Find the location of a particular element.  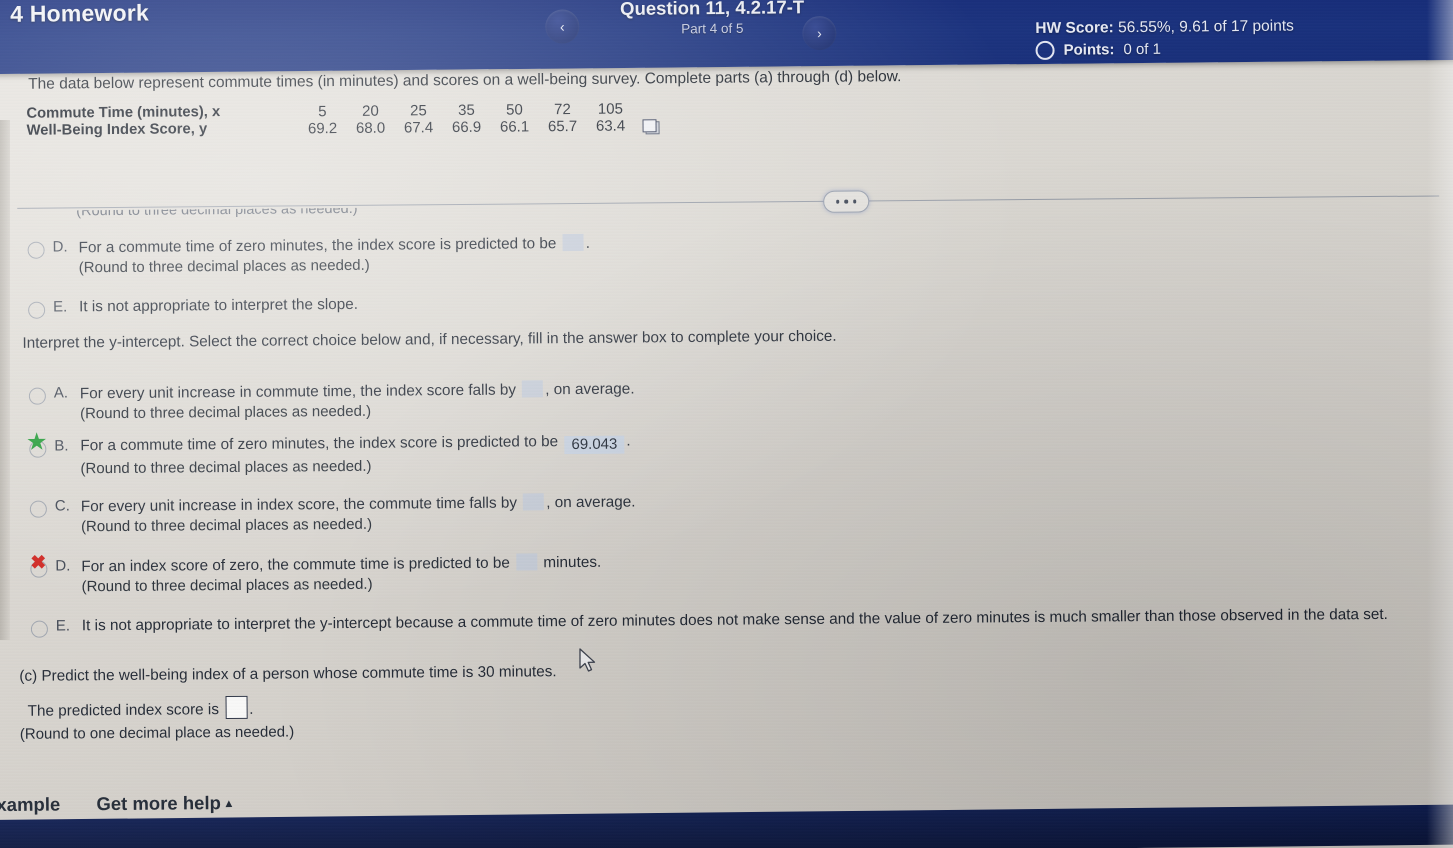

table-cell: 20 is located at coordinates (370, 111).